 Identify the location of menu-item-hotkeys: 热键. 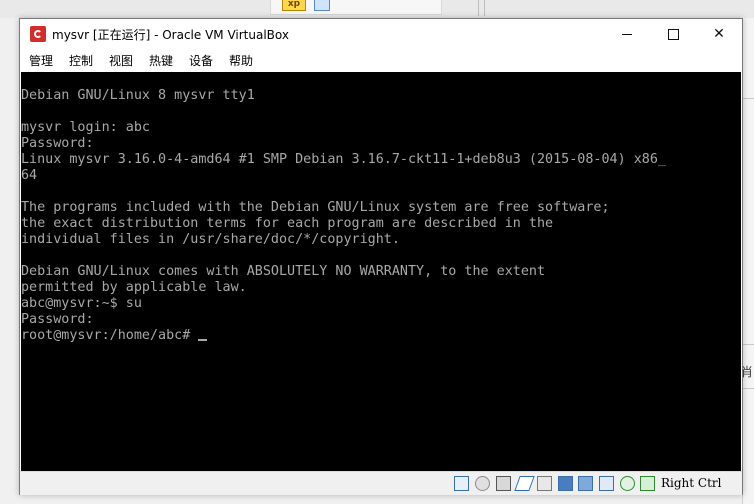
(161, 60).